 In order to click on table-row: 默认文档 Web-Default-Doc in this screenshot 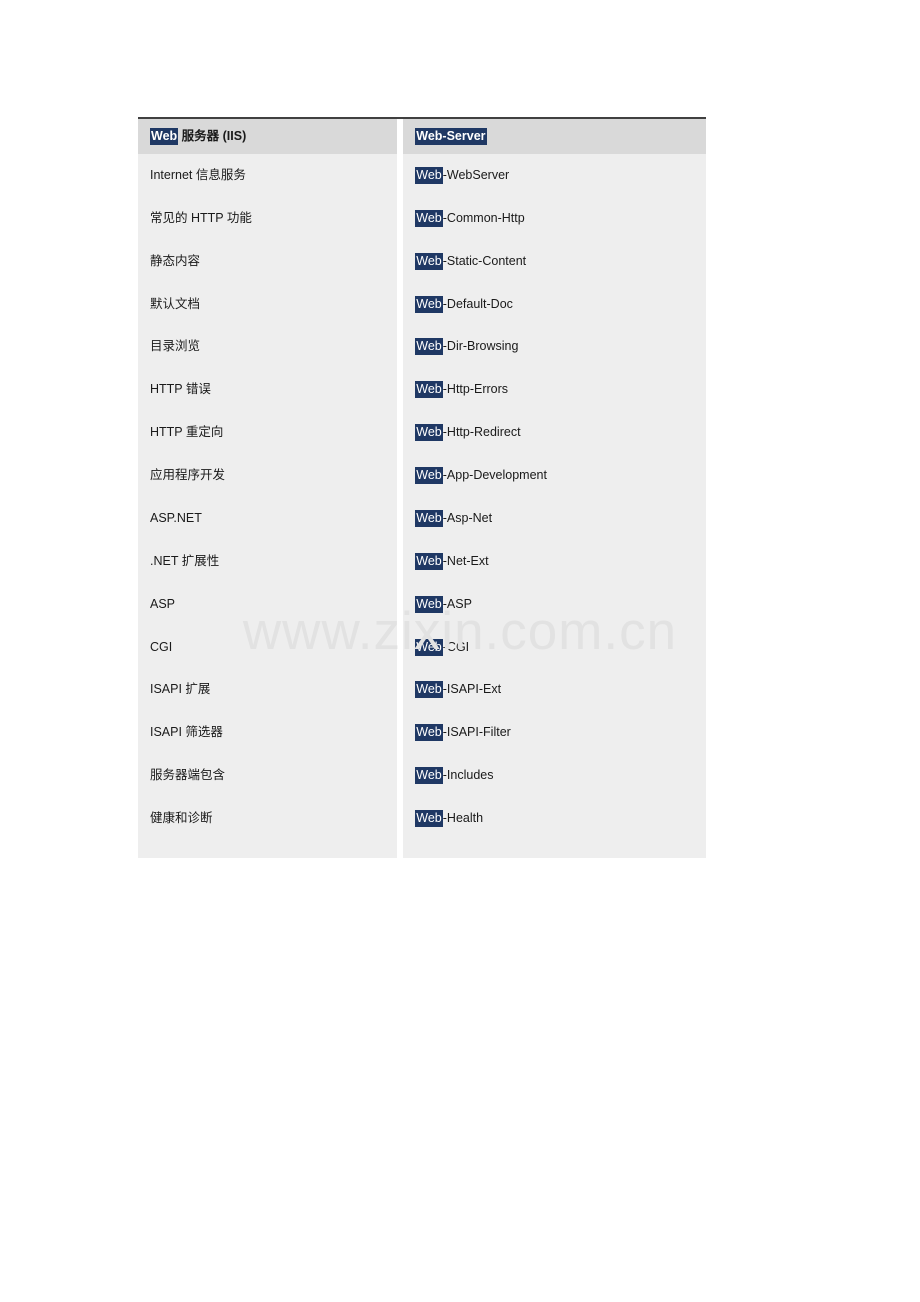, I will do `click(422, 304)`.